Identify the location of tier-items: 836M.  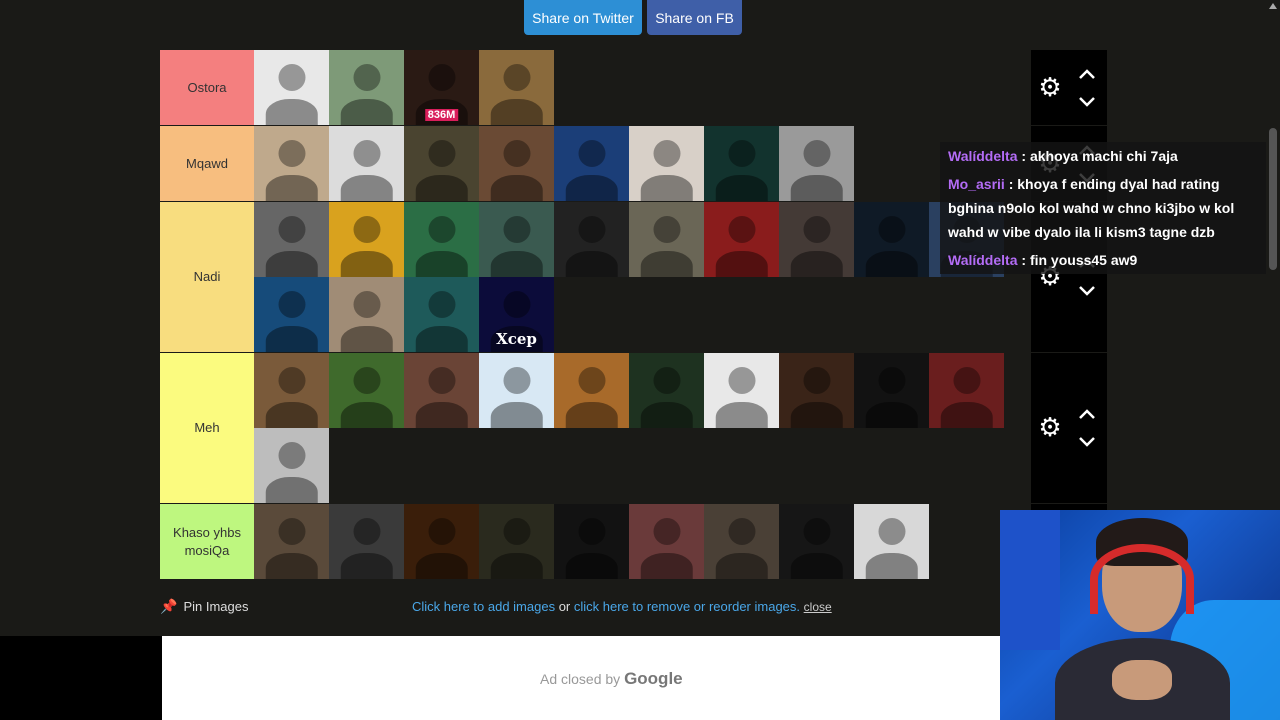
(642, 87).